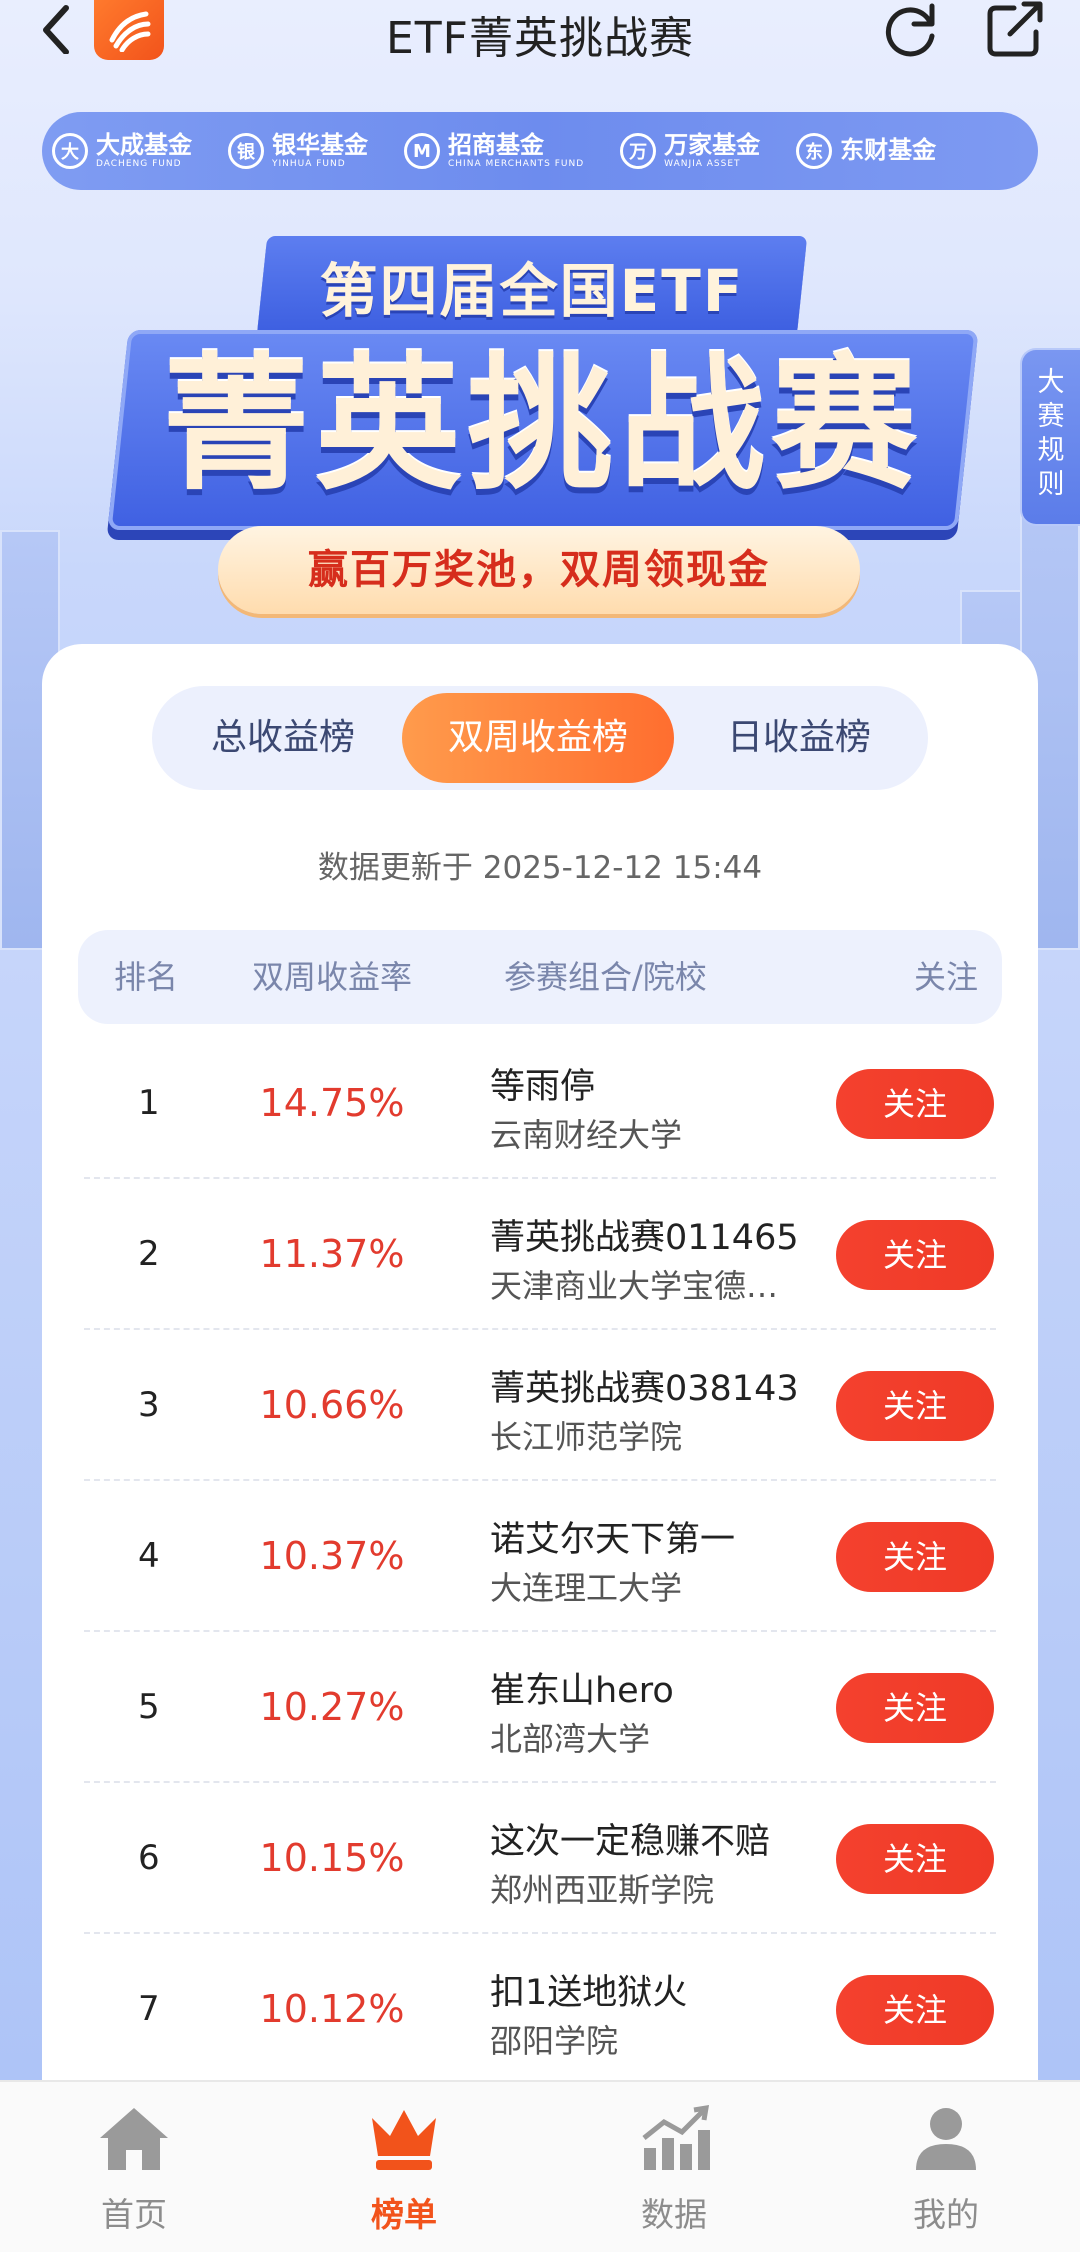  I want to click on table-row: 1 14.75% 等雨停 云南财经大学 关注, so click(540, 1103).